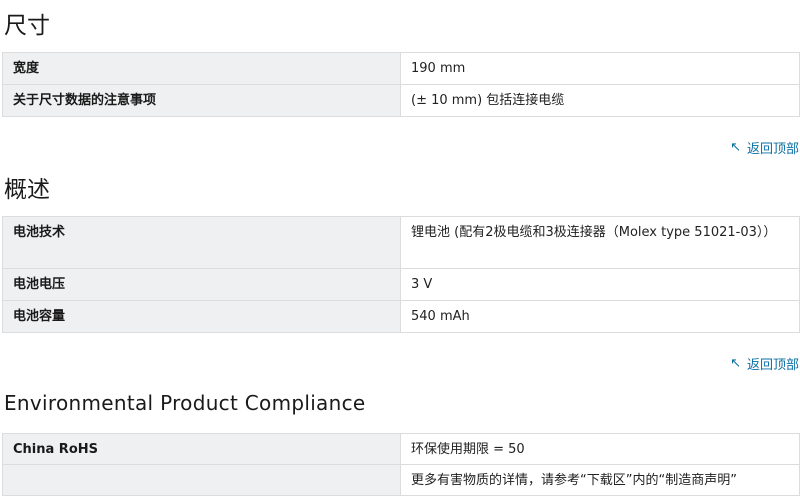  I want to click on section-title-environmental-compliance: Environmental Product Compliance, so click(185, 403).